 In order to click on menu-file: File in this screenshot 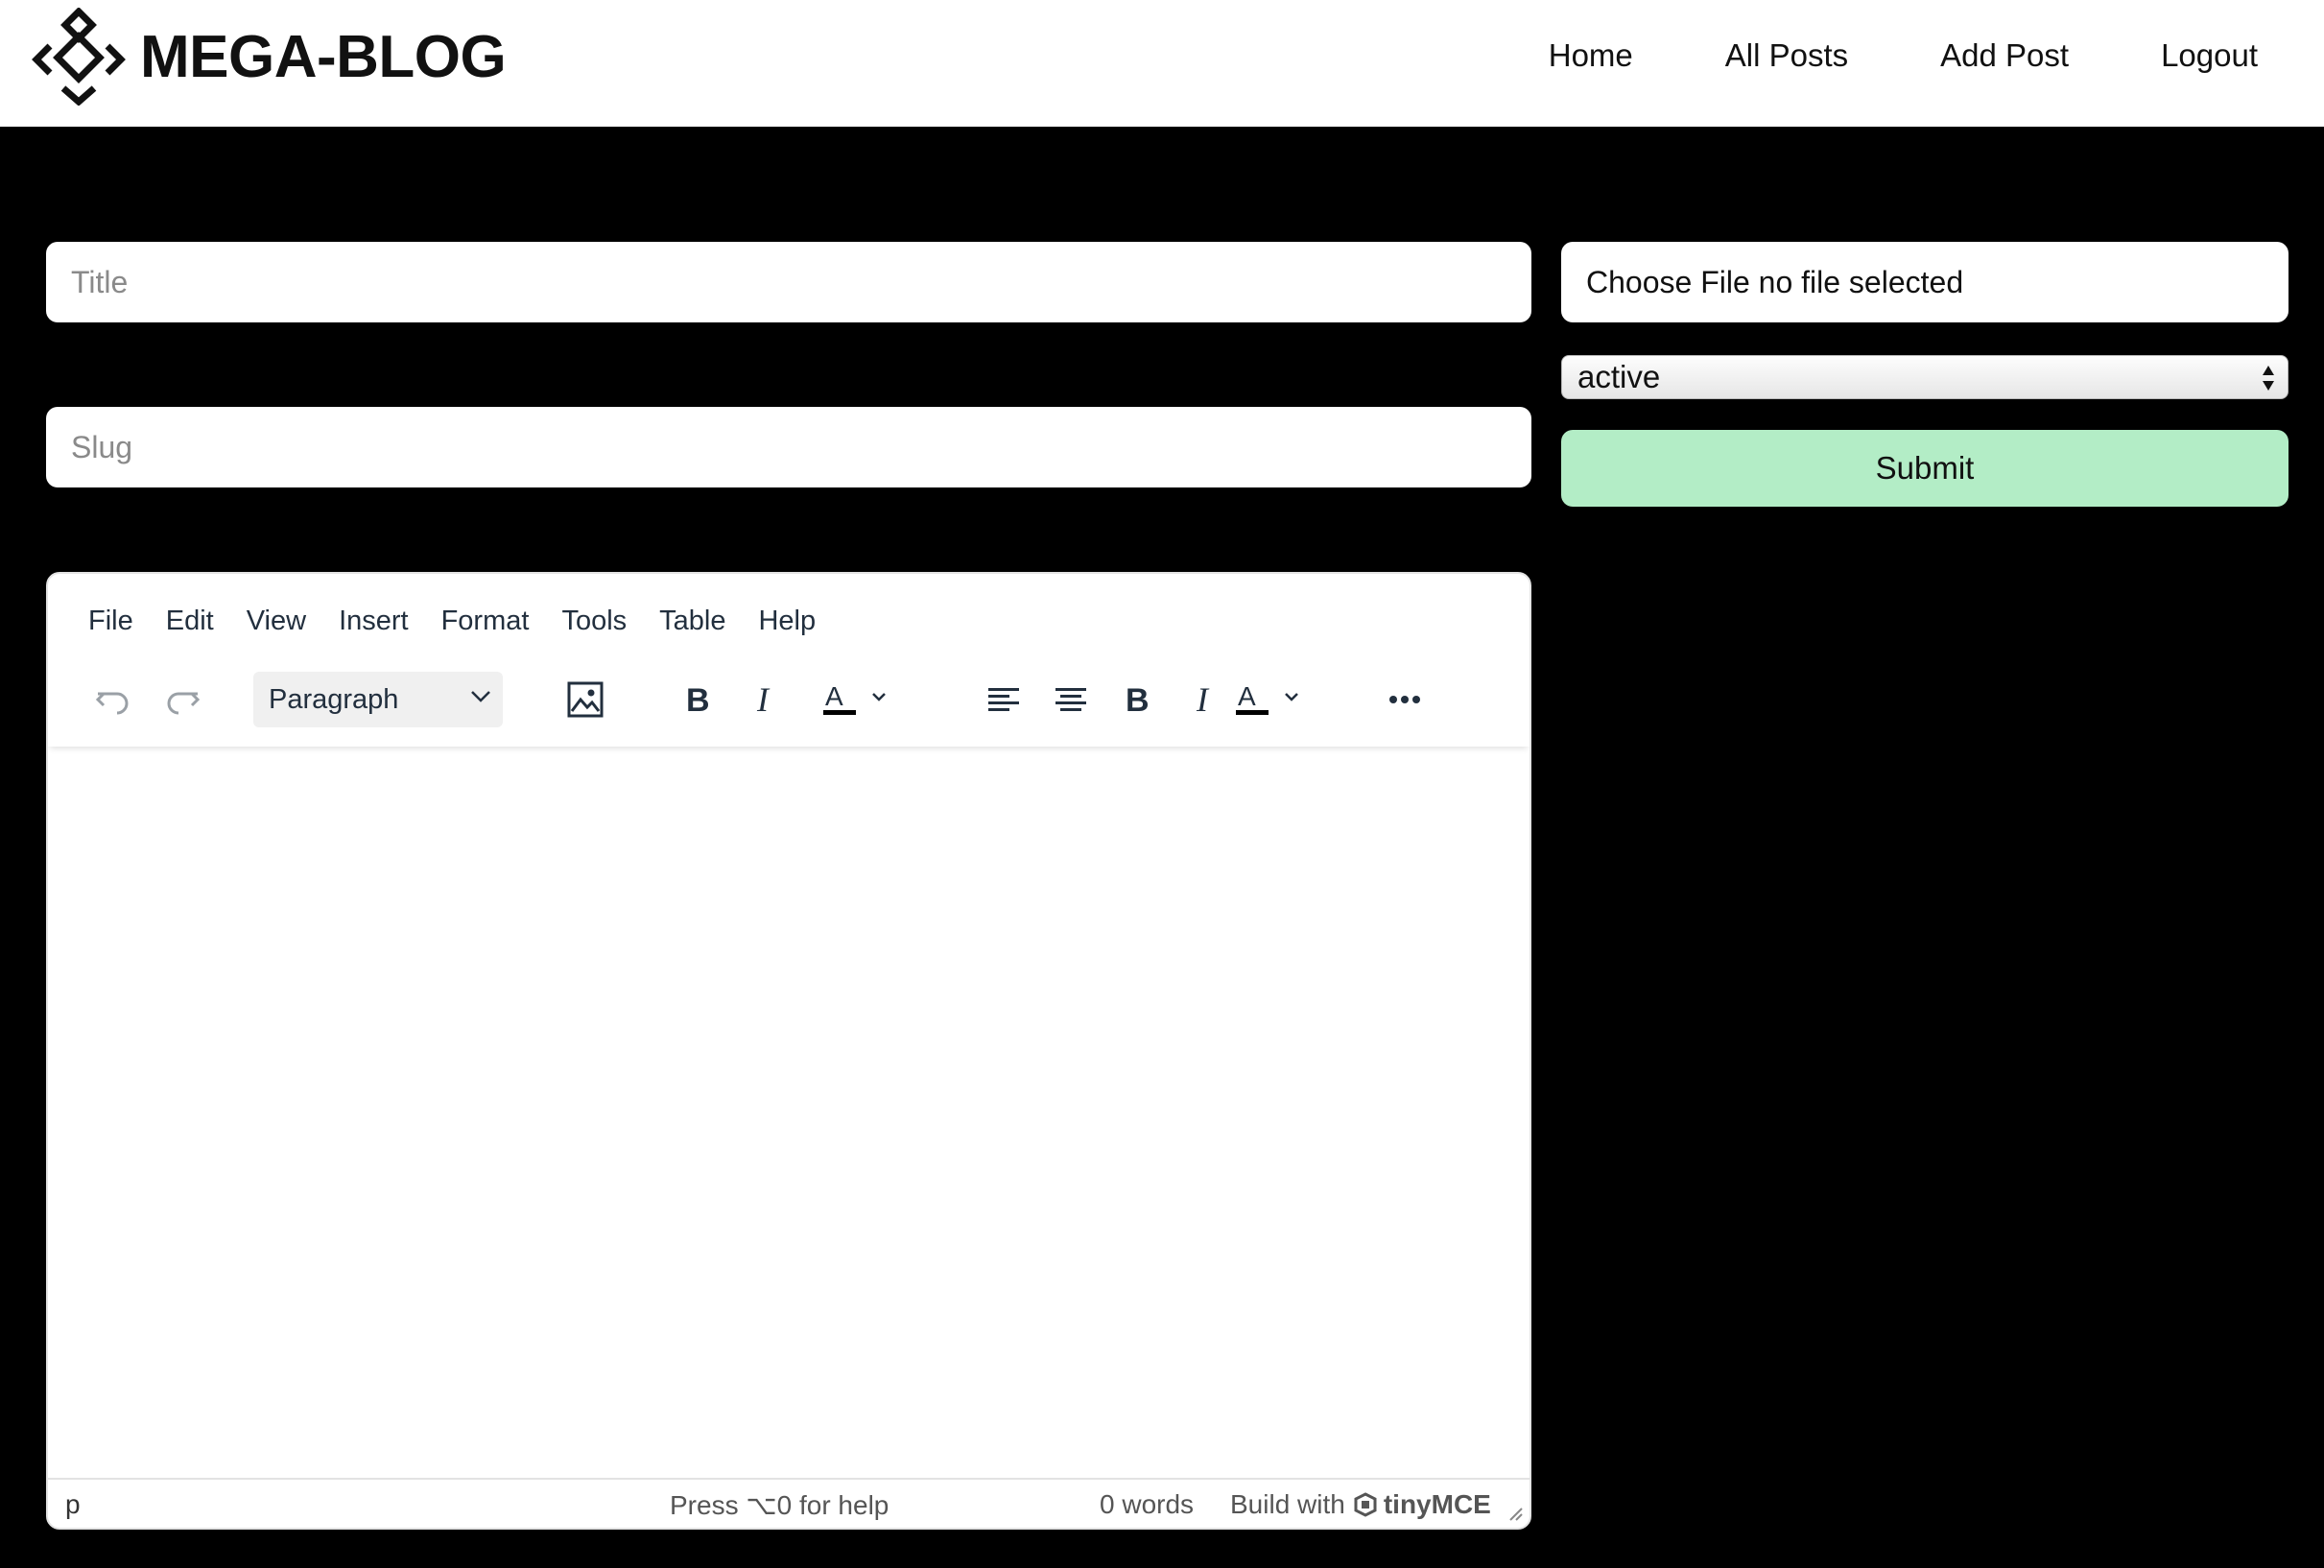, I will do `click(111, 621)`.